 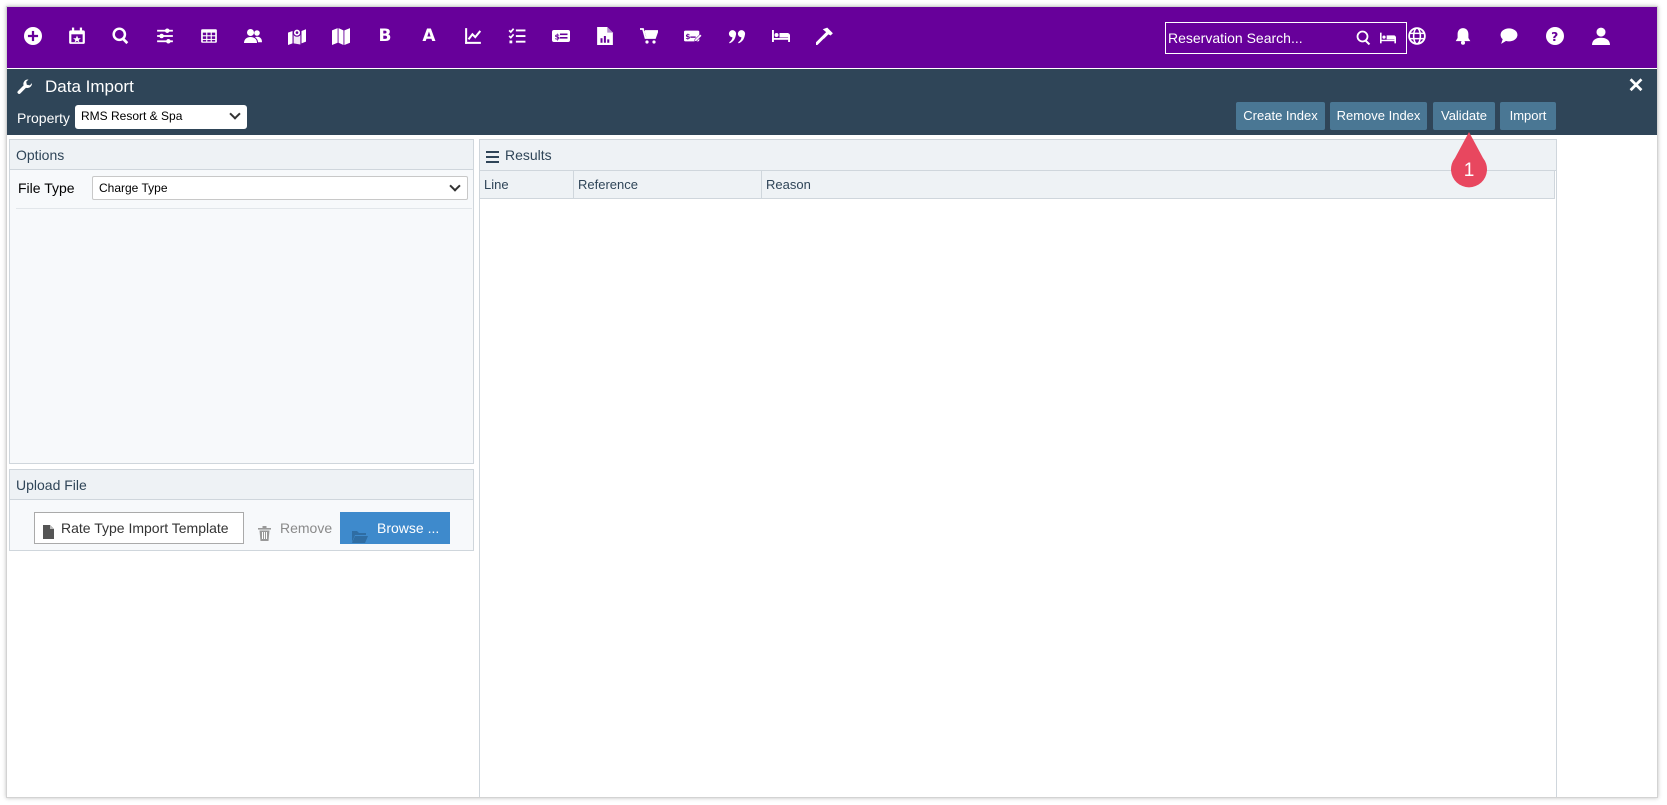 I want to click on hamburger-icon, so click(x=492, y=157).